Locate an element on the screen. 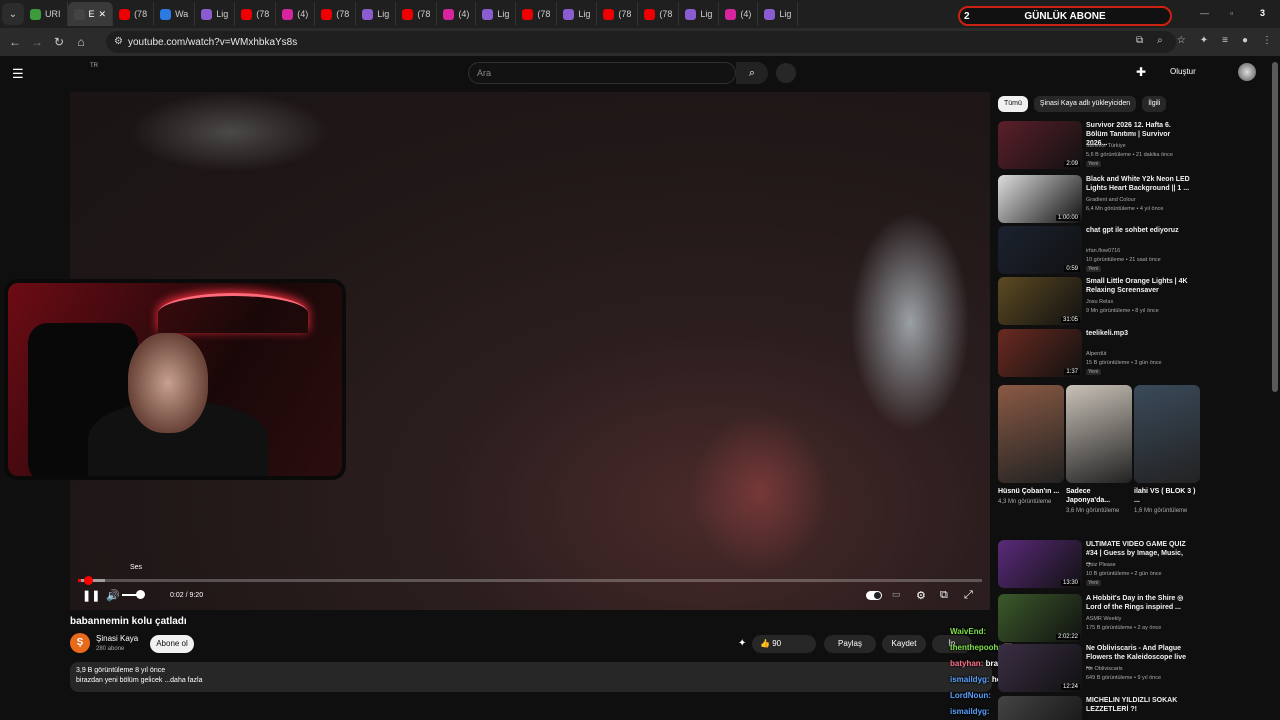 This screenshot has height=720, width=1280. video-thumbnail: 1:00:00 is located at coordinates (1040, 199).